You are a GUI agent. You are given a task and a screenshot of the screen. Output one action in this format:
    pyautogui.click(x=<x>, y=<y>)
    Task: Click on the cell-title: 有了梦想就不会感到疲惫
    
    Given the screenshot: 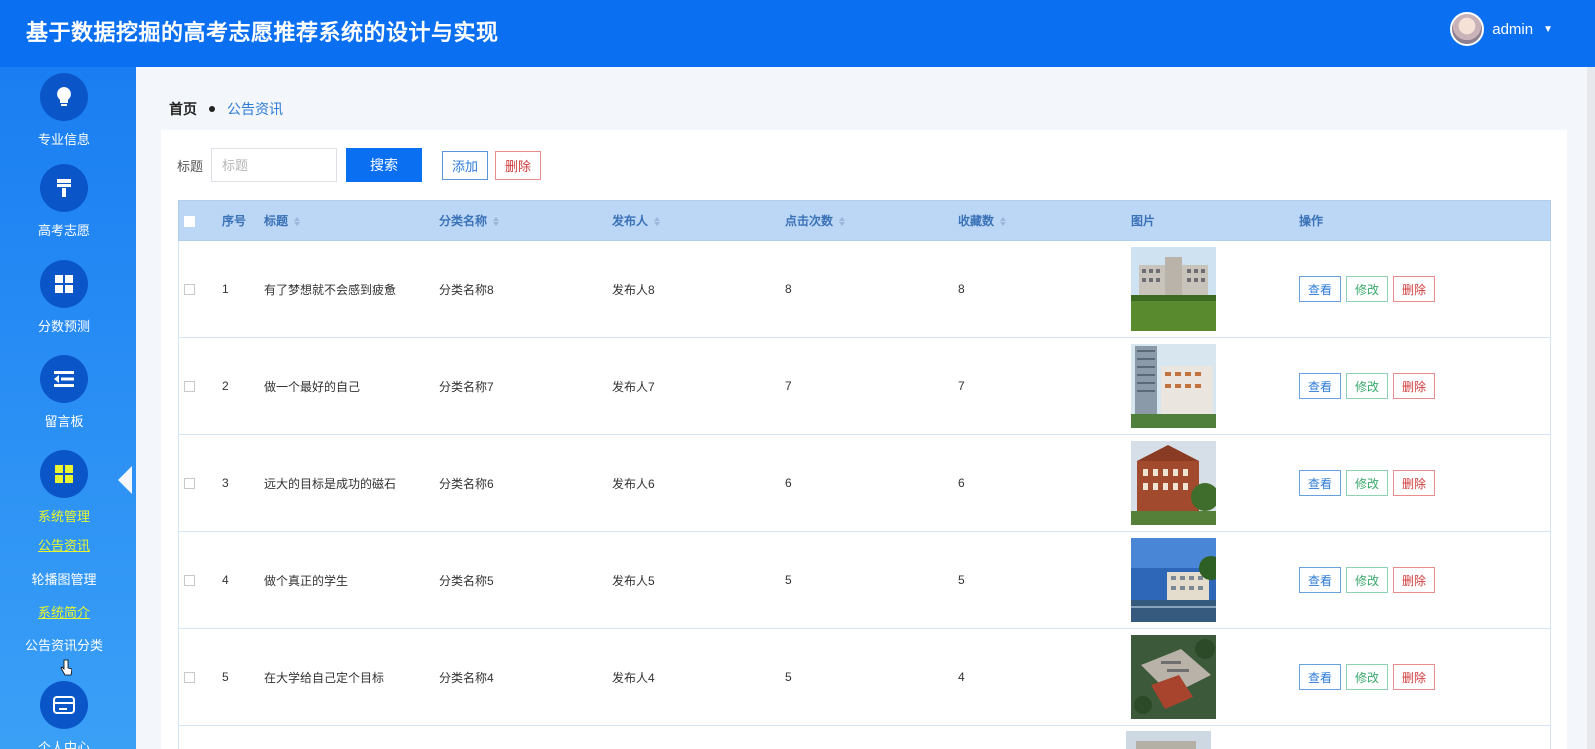 What is the action you would take?
    pyautogui.click(x=330, y=289)
    